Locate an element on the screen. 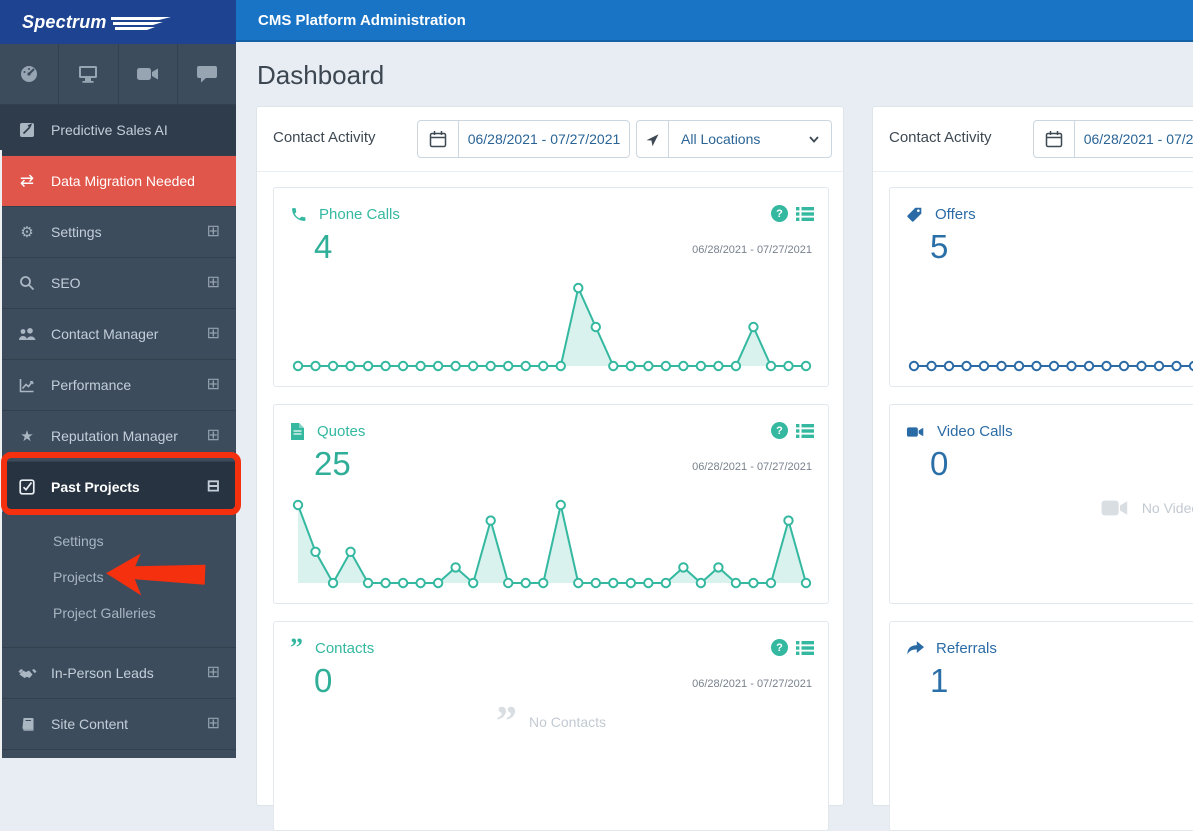 This screenshot has width=1193, height=831. collapse-minus-icon: ⊟ is located at coordinates (213, 487).